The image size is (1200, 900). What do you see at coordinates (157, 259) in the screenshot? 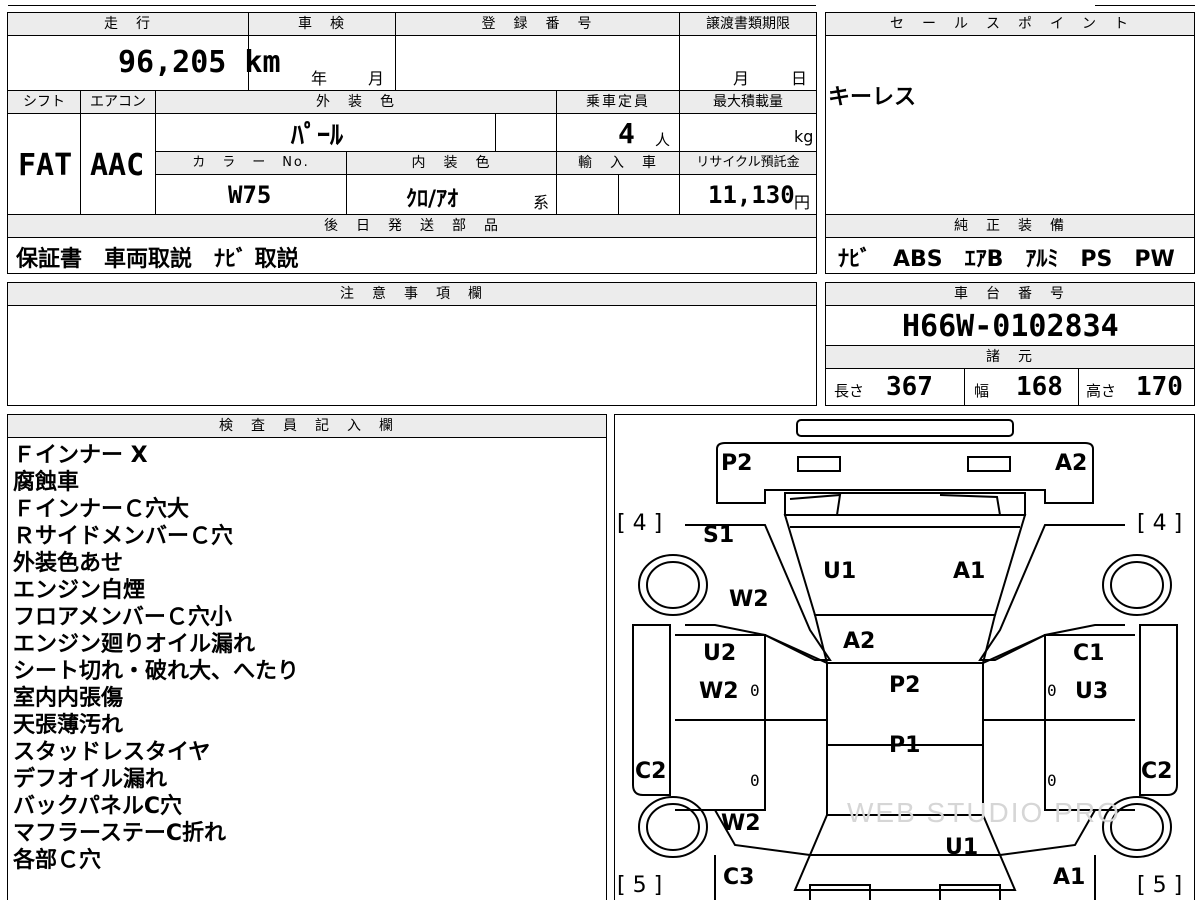
I see `later-parts-value: 保証書 車両取説 ﾅﾋﾞ 取説` at bounding box center [157, 259].